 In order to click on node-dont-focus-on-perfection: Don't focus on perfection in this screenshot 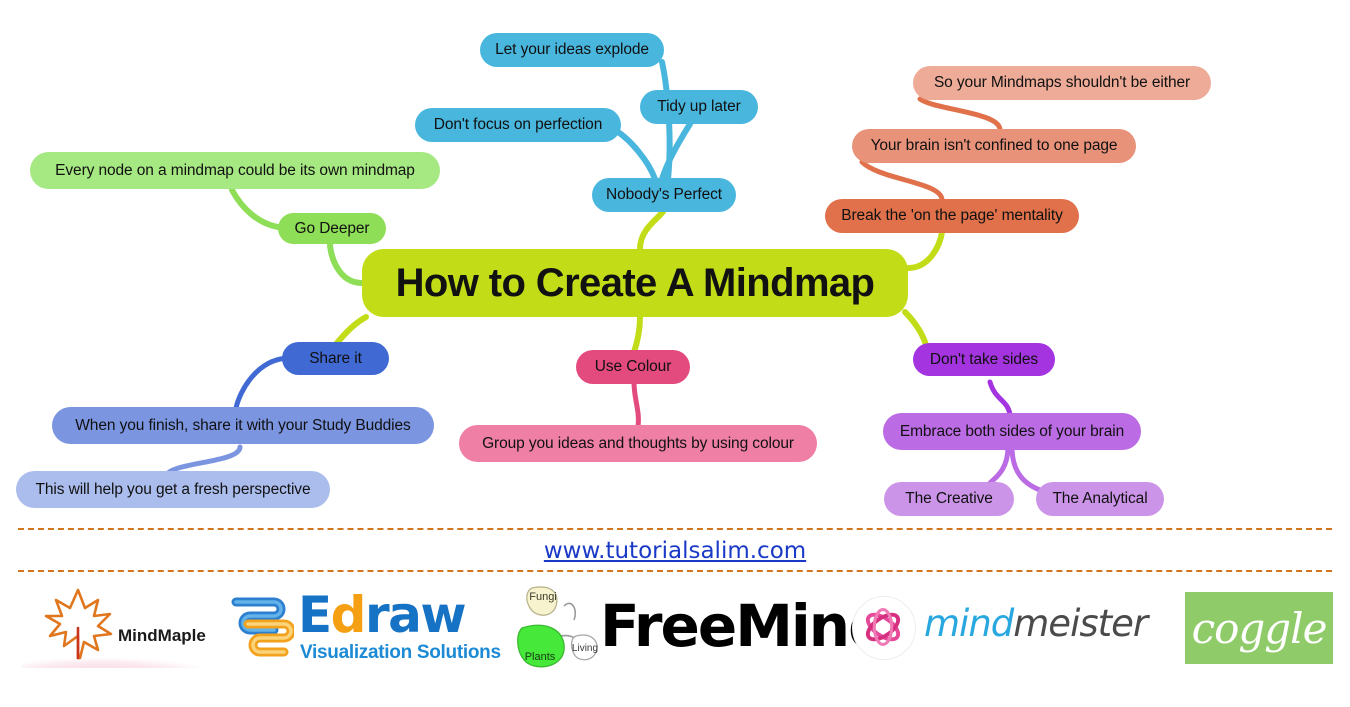, I will do `click(518, 125)`.